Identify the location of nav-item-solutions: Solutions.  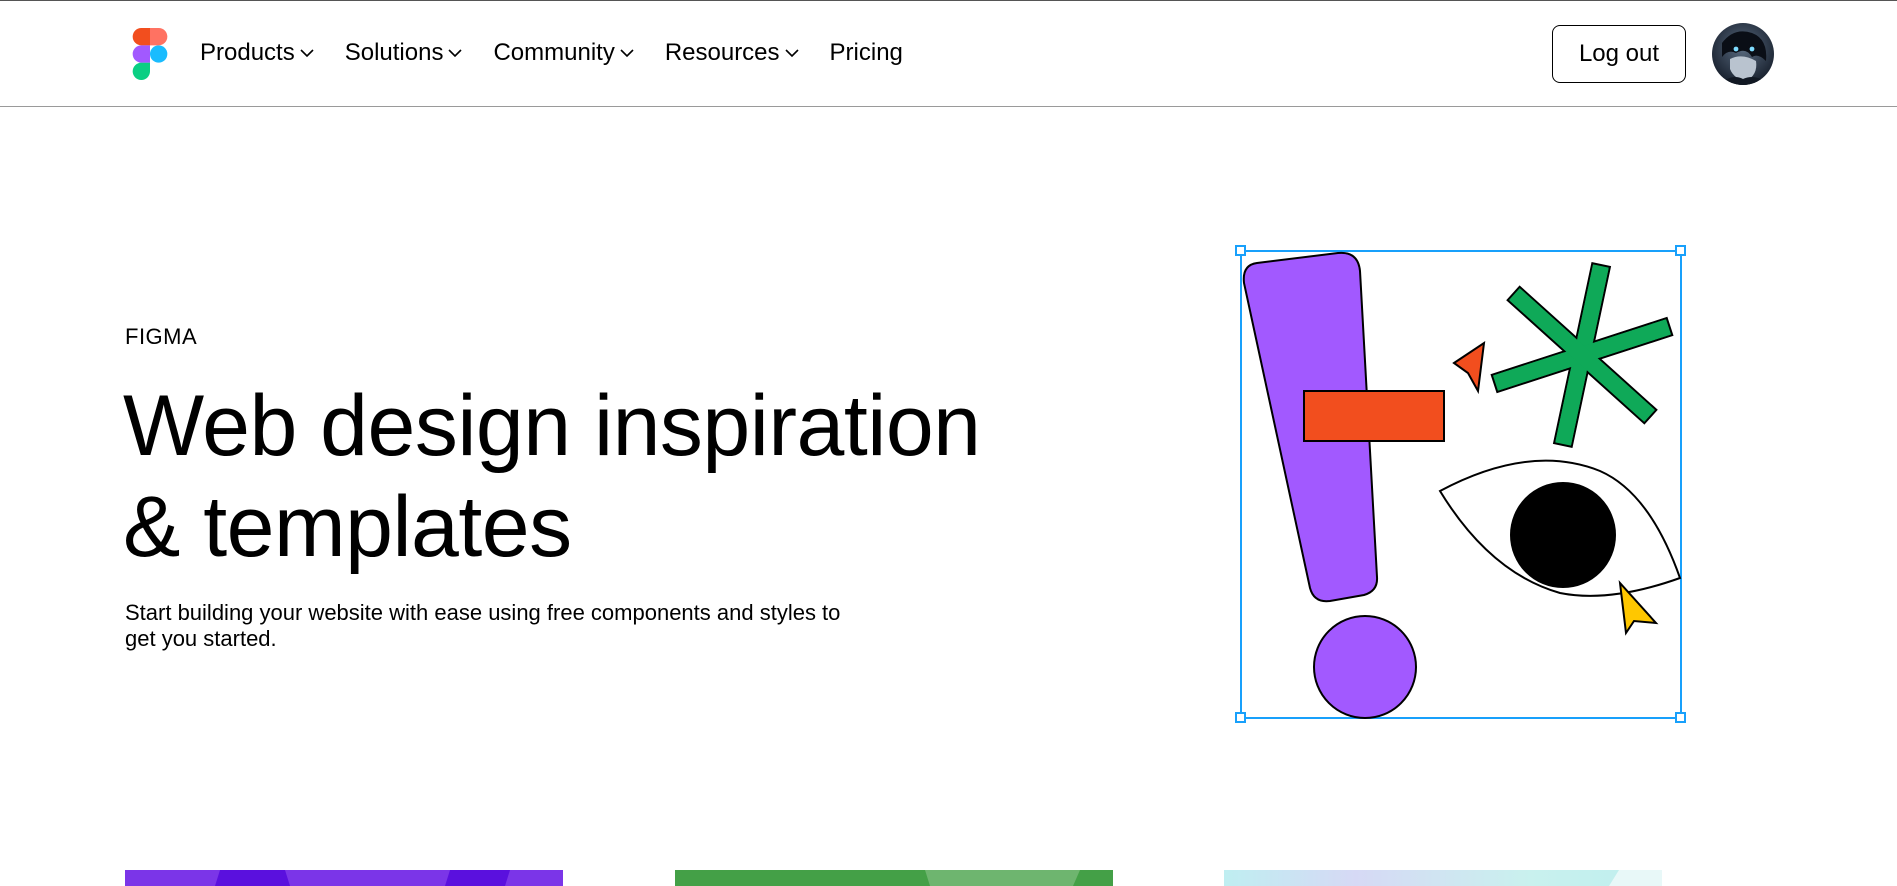
(404, 53).